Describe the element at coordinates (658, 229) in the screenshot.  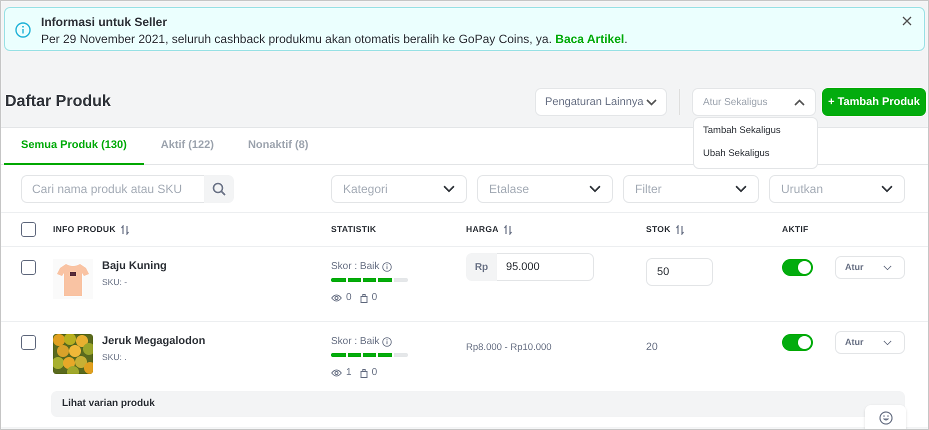
I see `column-header: STOK` at that location.